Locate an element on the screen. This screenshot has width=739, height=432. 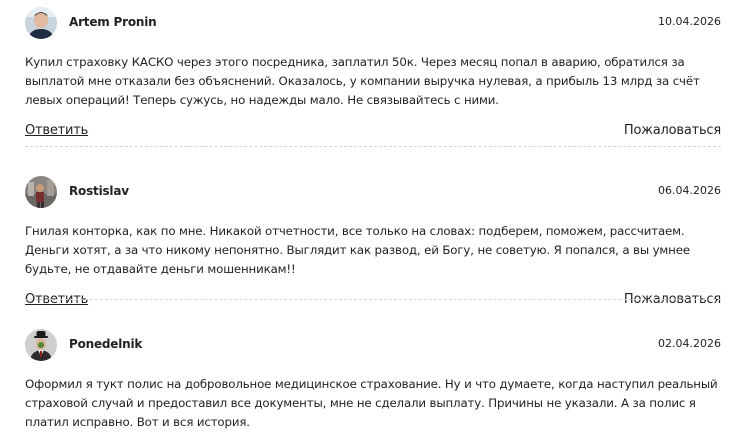
report-link: Пожаловаться is located at coordinates (672, 130).